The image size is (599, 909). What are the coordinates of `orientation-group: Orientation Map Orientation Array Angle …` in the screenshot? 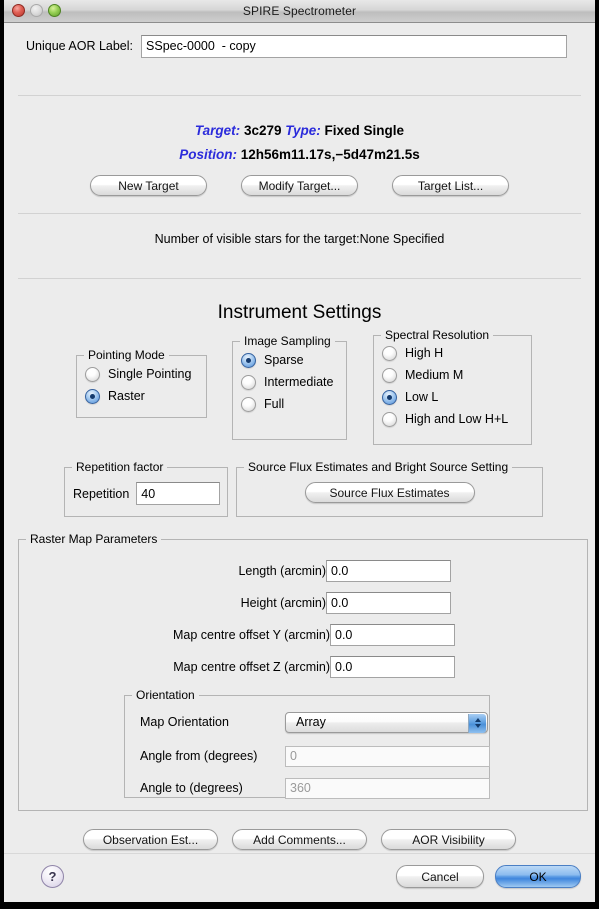 It's located at (307, 743).